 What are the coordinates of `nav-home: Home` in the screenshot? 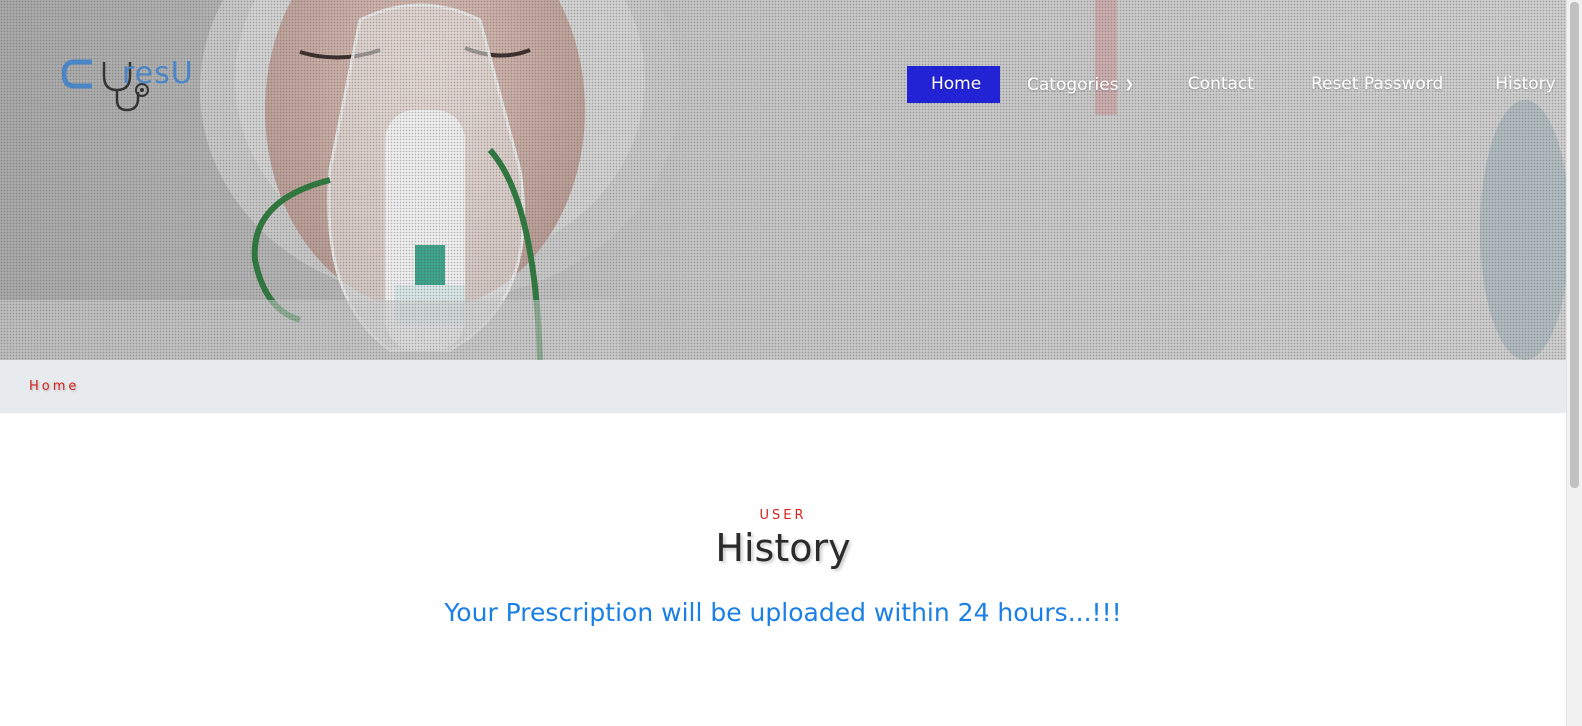 It's located at (953, 84).